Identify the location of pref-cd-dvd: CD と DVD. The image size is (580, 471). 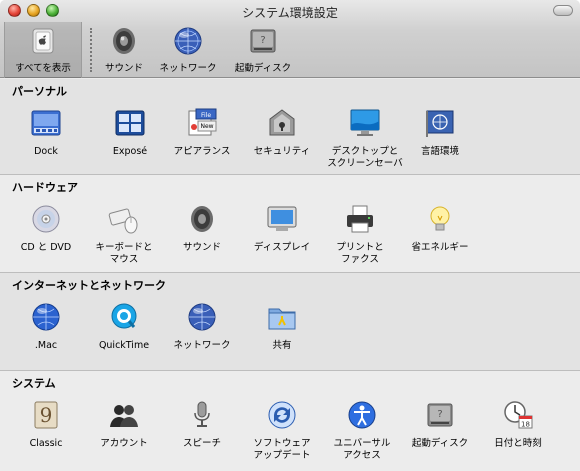
(46, 228).